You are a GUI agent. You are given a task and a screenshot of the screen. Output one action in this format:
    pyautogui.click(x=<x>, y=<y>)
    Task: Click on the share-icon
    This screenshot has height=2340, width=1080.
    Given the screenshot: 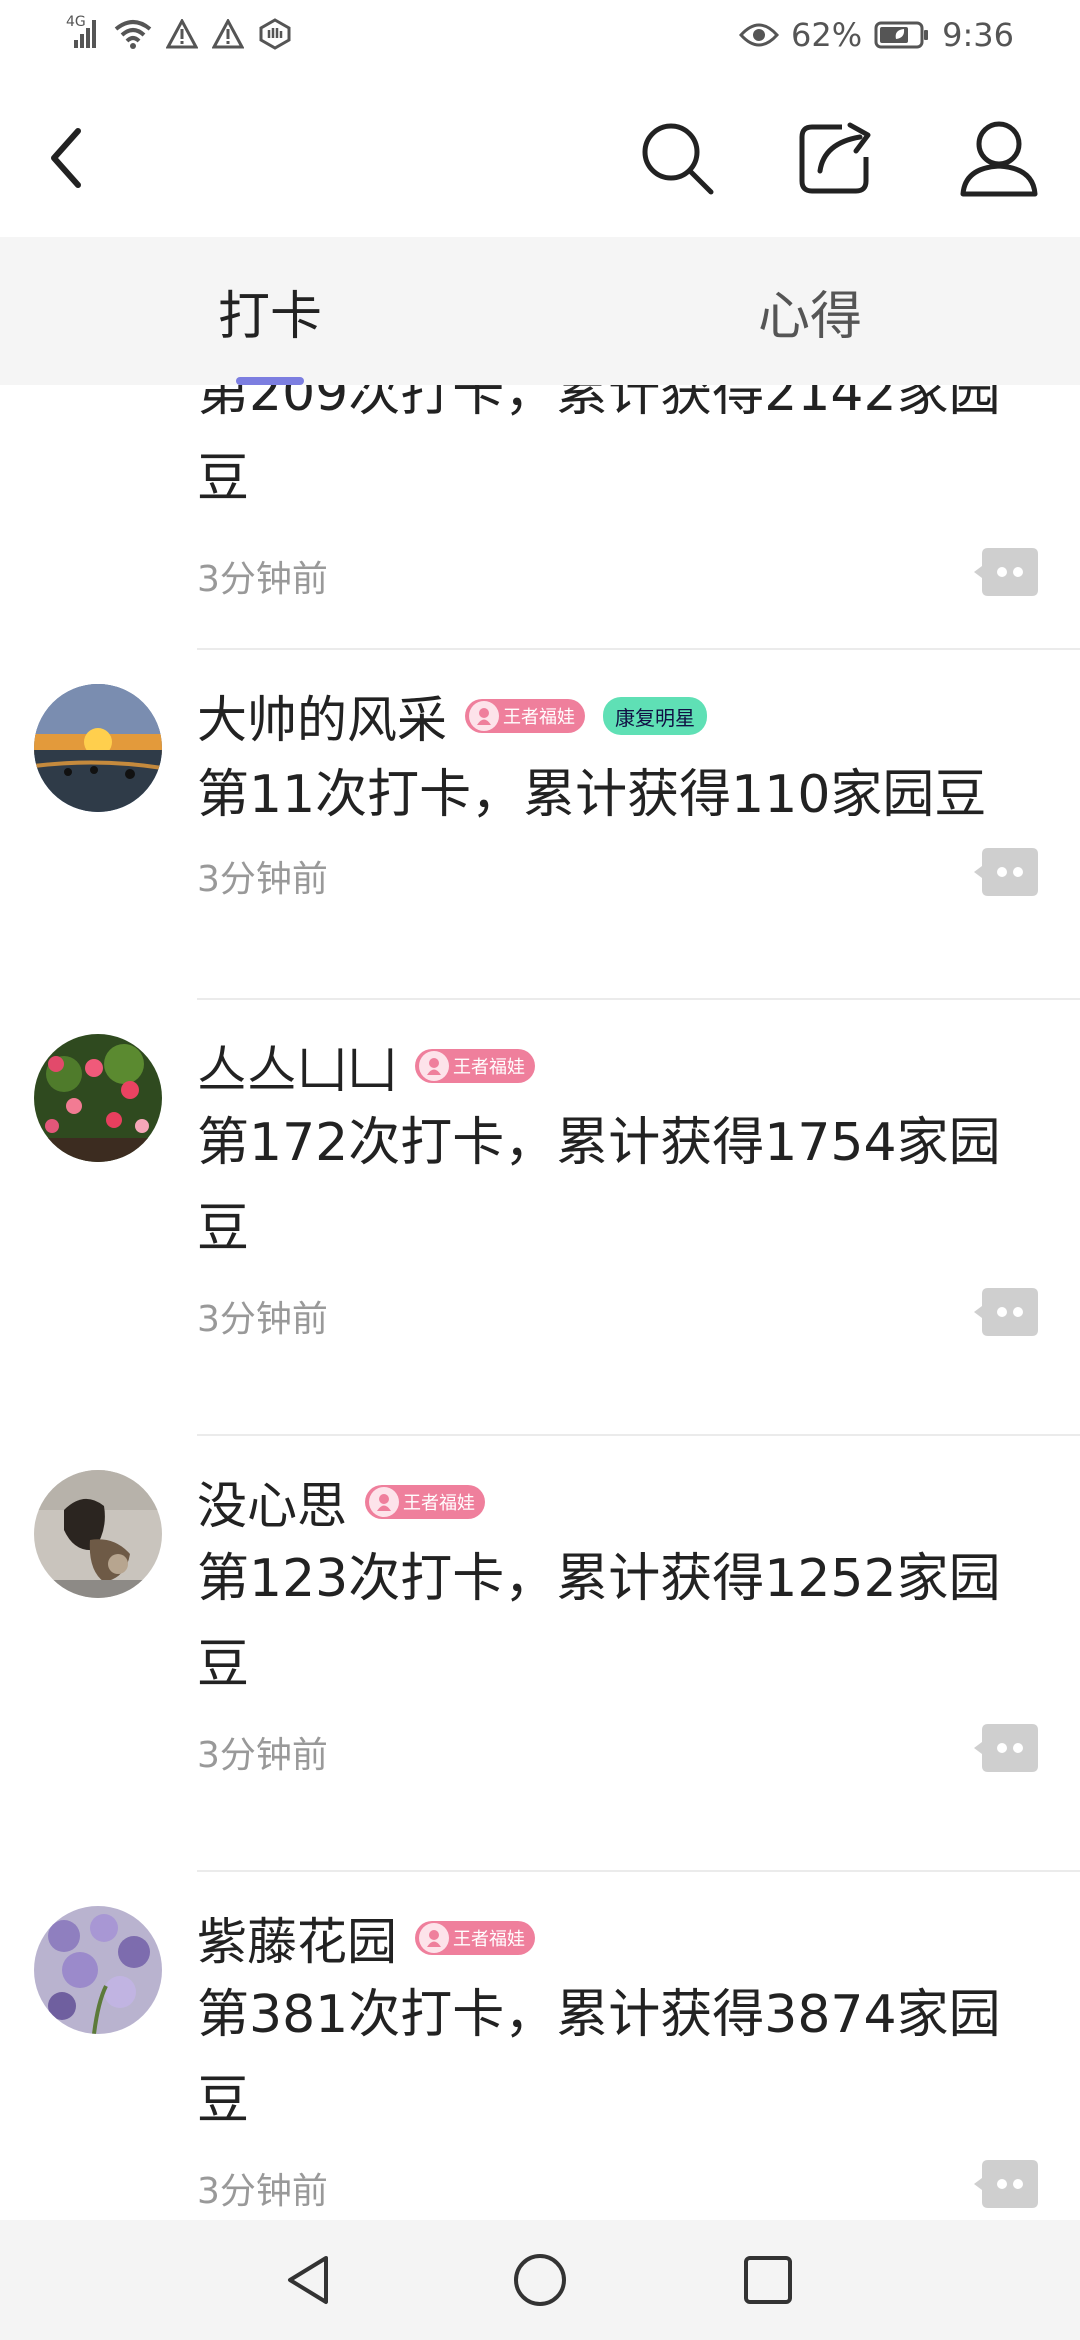 What is the action you would take?
    pyautogui.click(x=835, y=158)
    